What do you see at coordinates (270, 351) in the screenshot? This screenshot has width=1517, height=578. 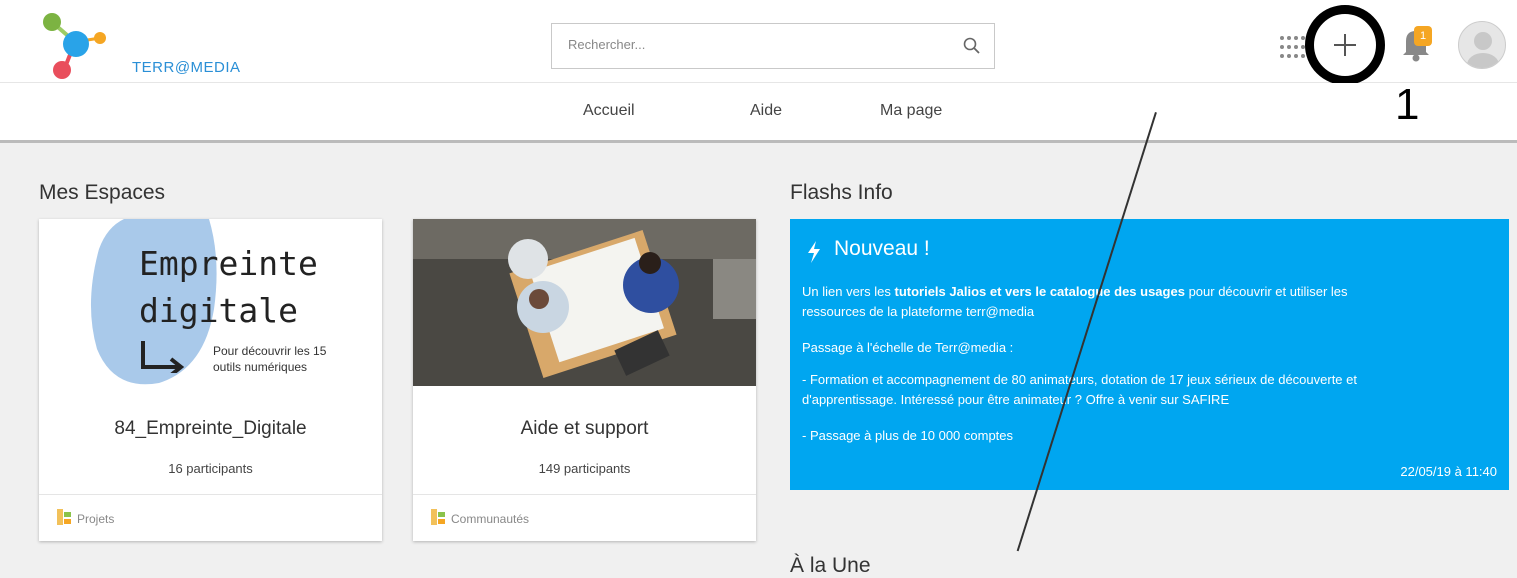 I see `image-subtext-1: Pour découvrir les 15` at bounding box center [270, 351].